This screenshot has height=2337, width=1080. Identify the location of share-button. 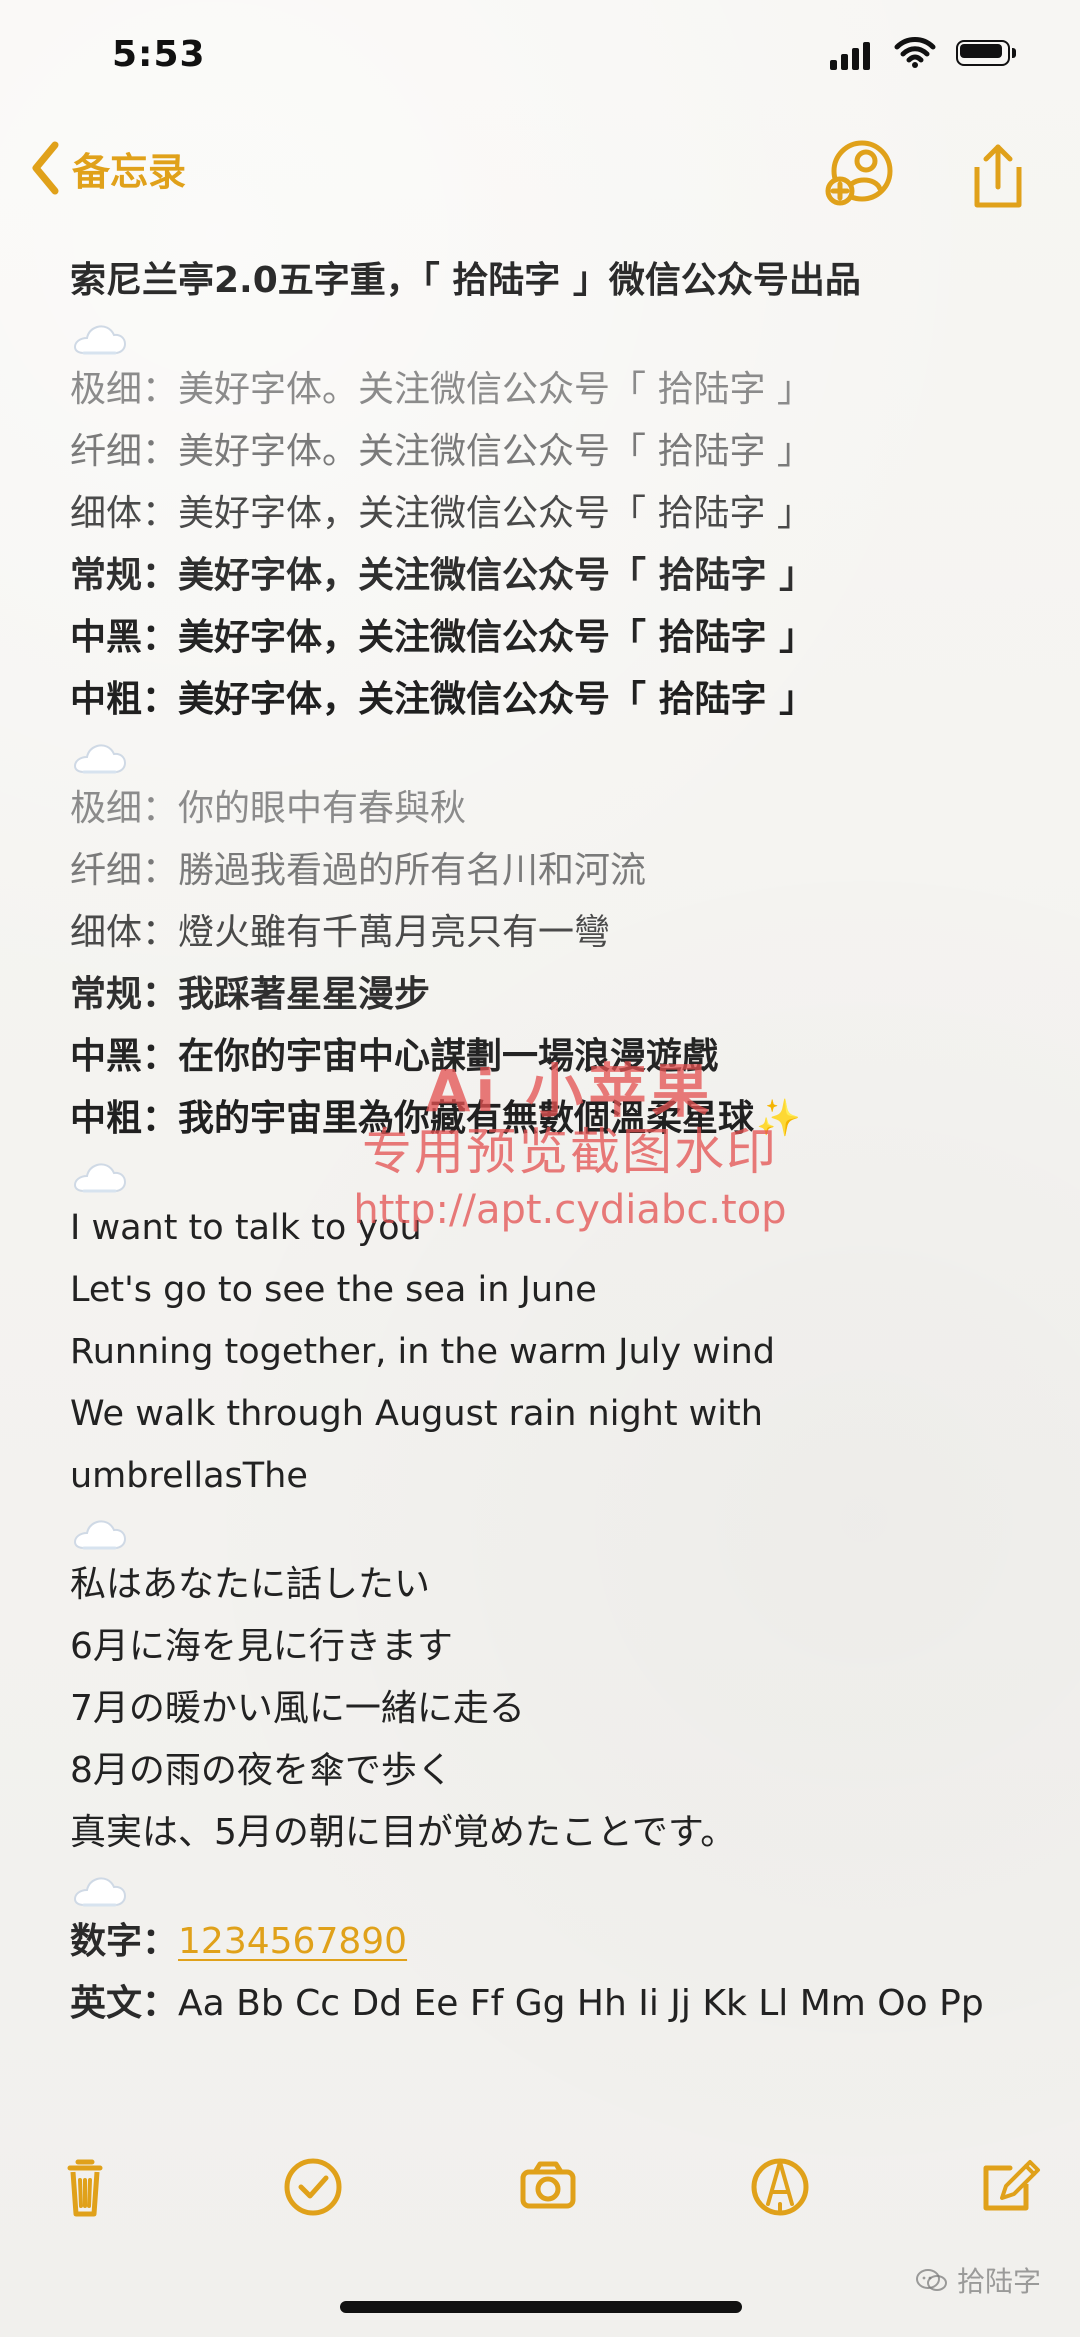
(998, 176).